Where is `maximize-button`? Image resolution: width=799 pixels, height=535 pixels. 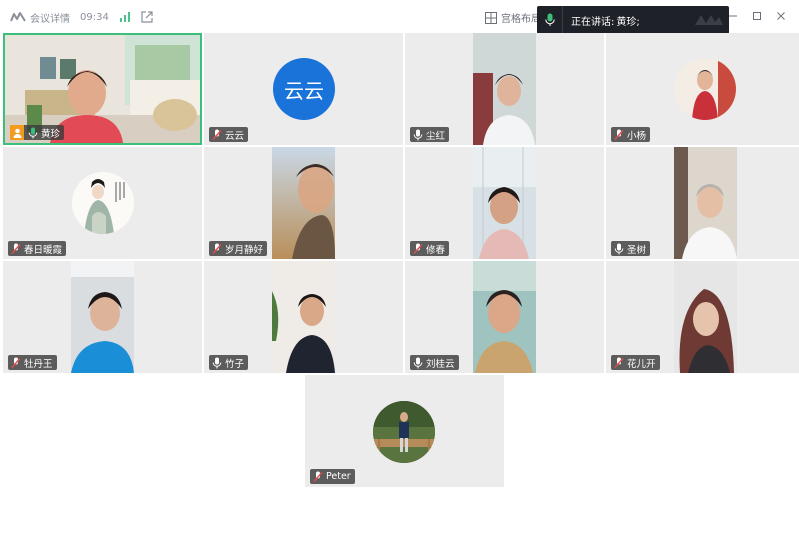
maximize-button is located at coordinates (757, 16).